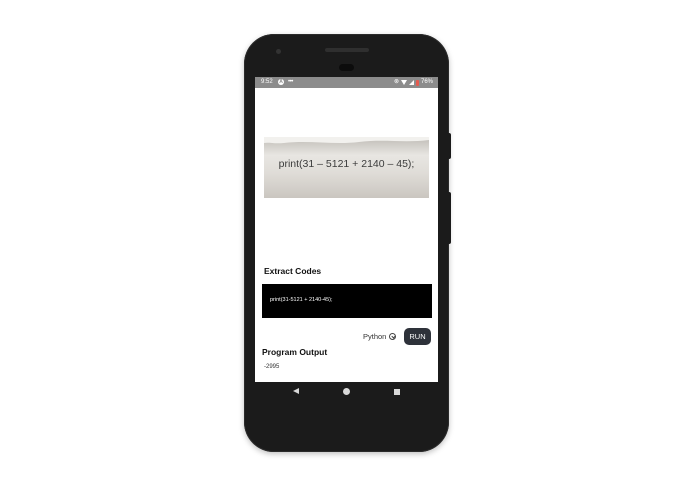 This screenshot has width=695, height=494. I want to click on front-camera, so click(278, 51).